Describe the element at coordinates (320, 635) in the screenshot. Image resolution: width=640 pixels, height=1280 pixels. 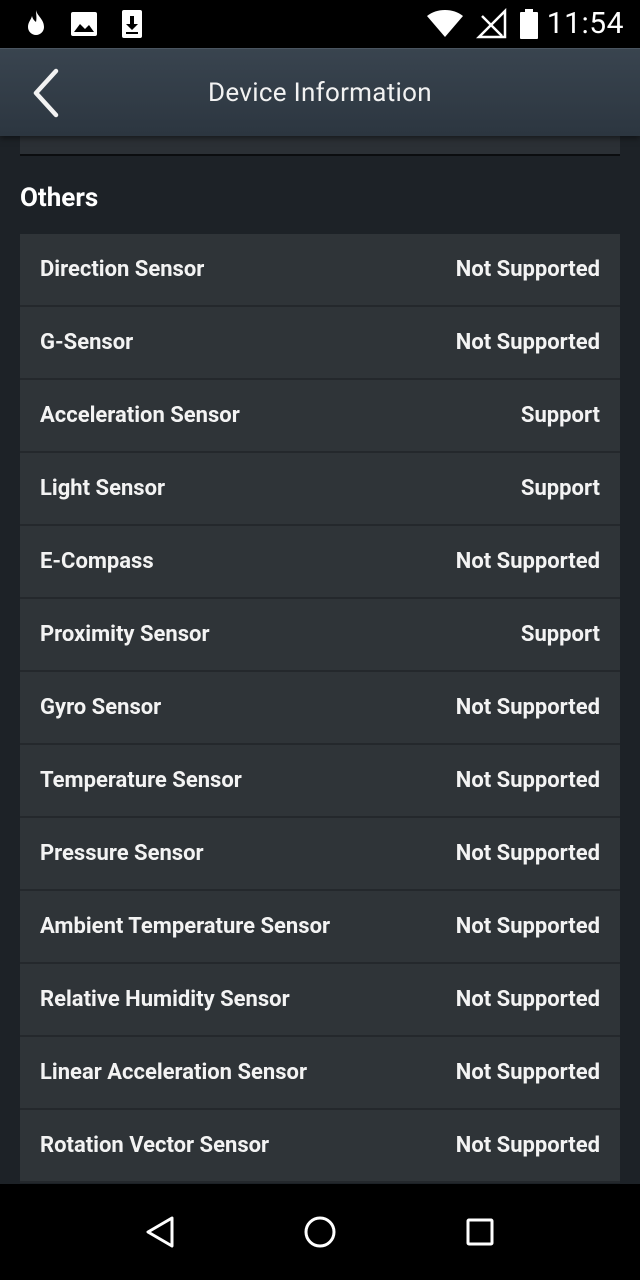
I see `list-item: Proximity Sensor Support` at that location.